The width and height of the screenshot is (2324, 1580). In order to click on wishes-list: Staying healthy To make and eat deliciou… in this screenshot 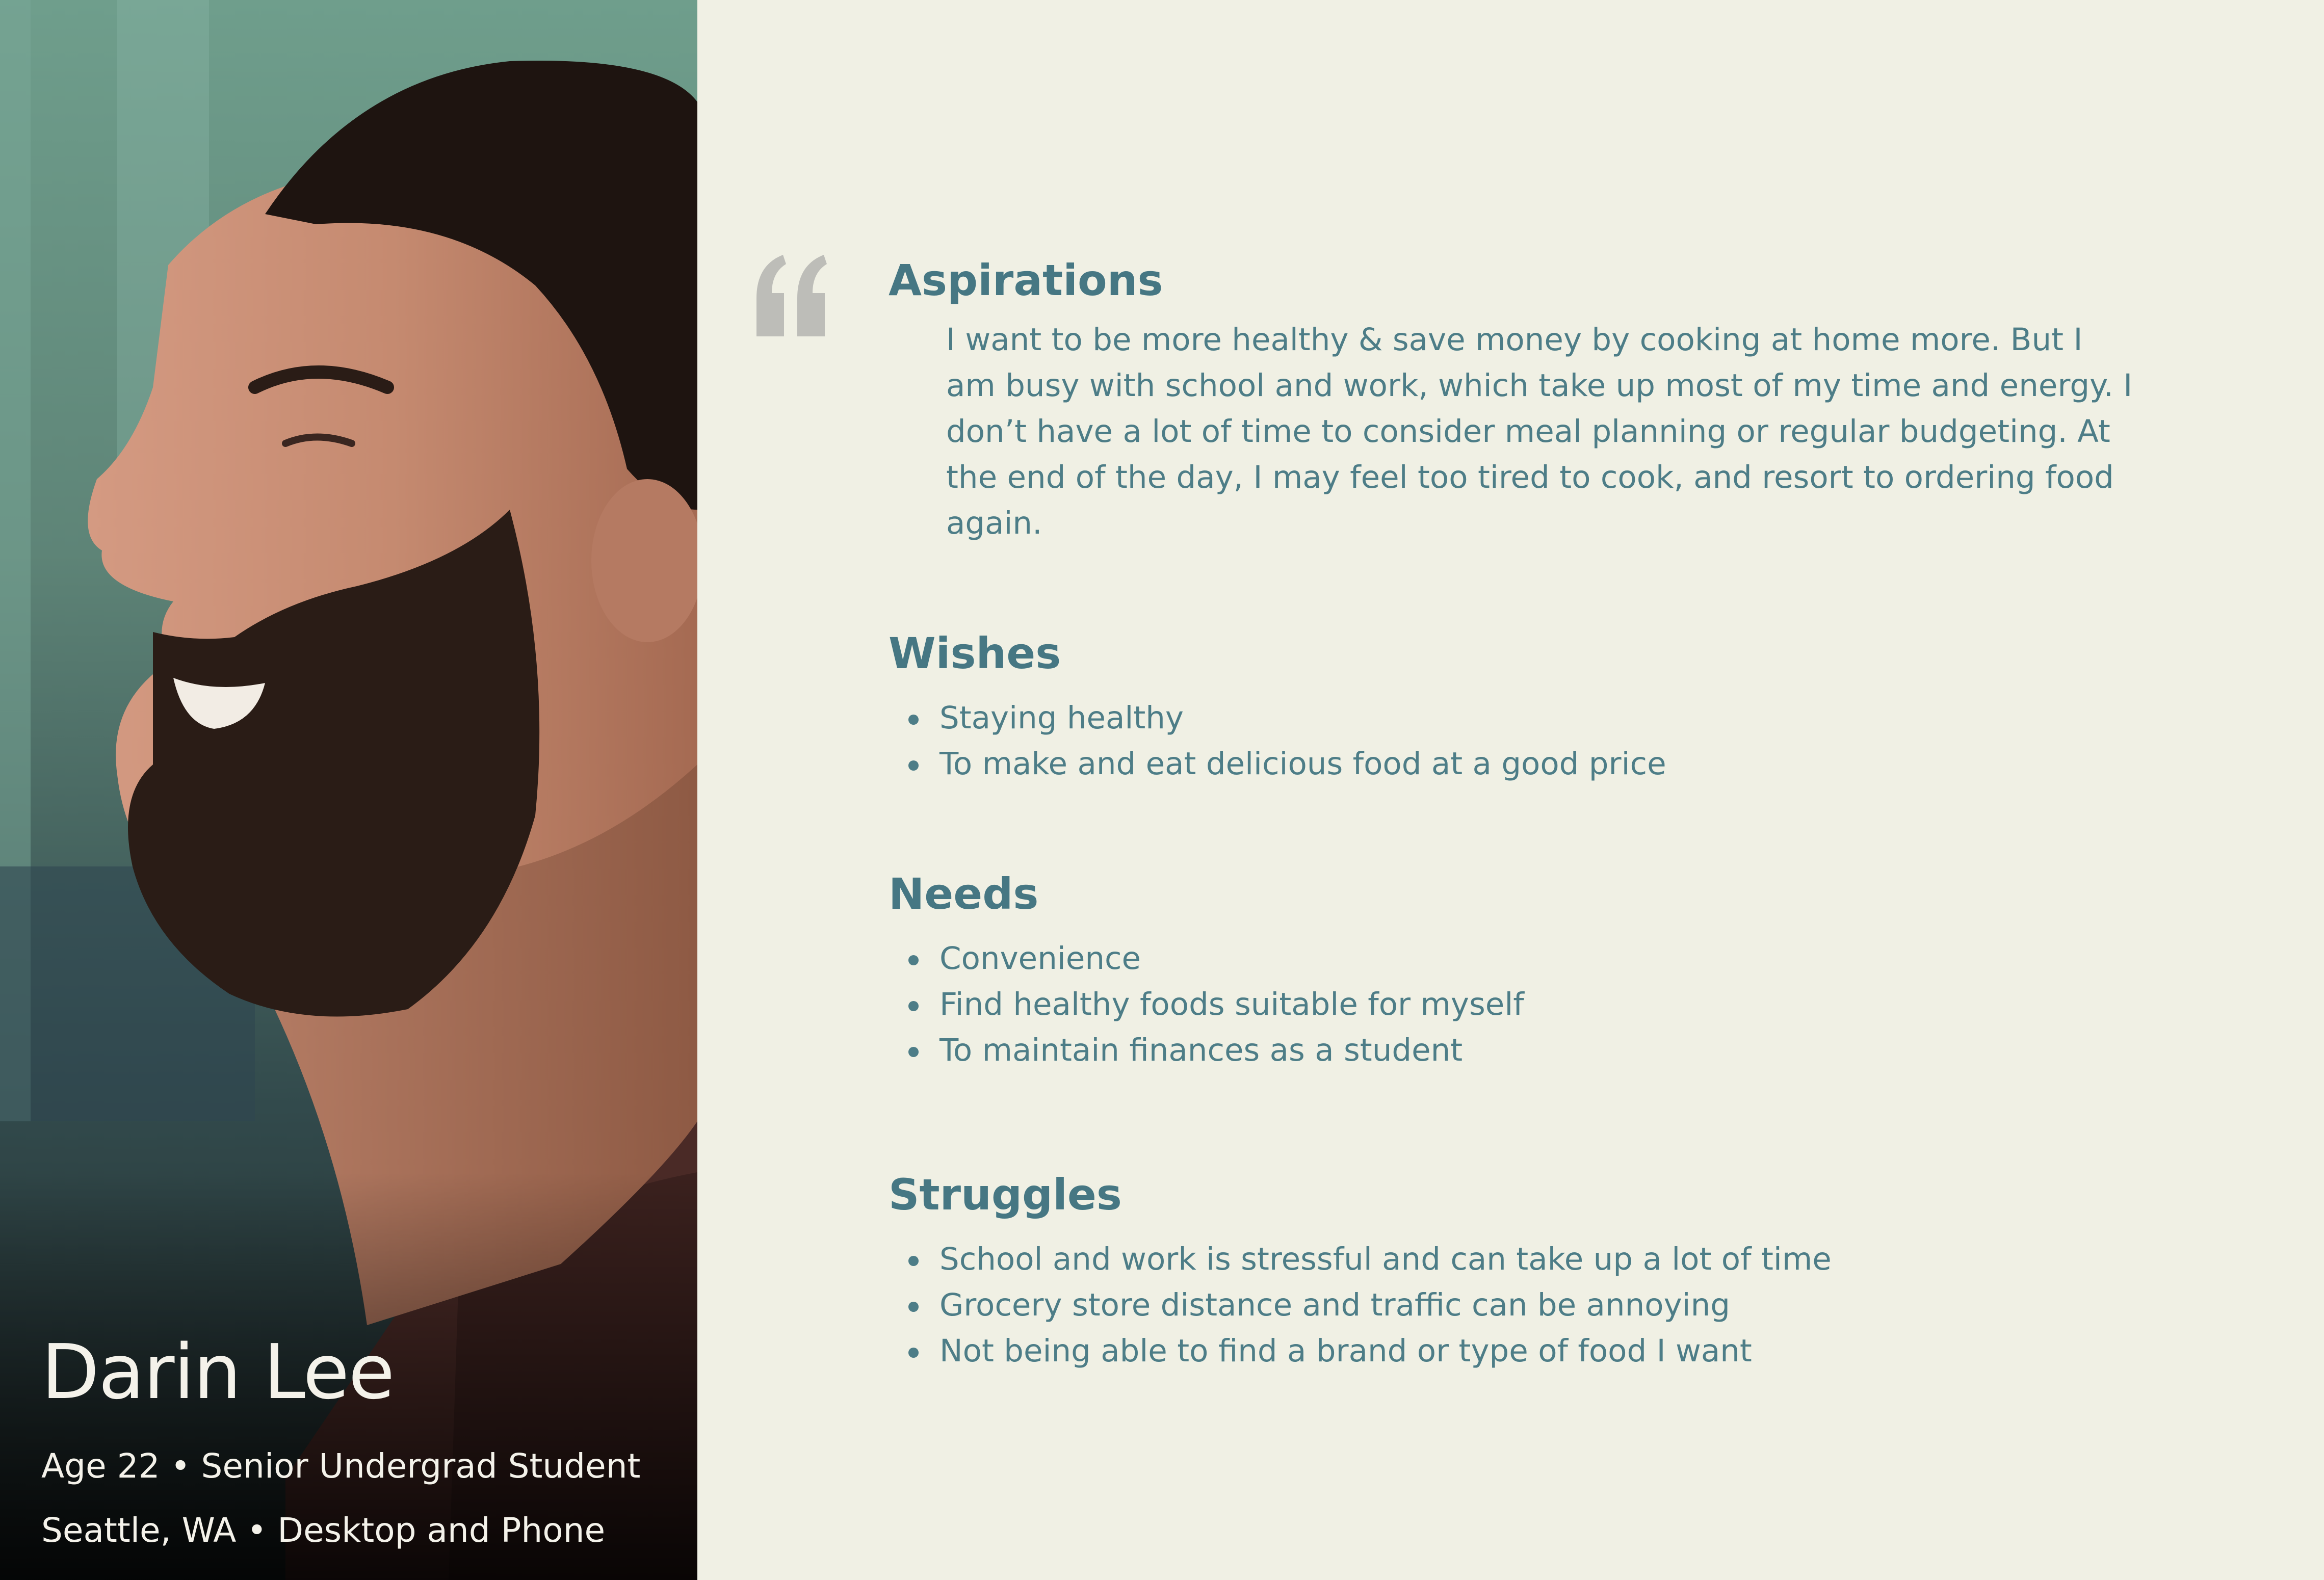, I will do `click(1542, 741)`.